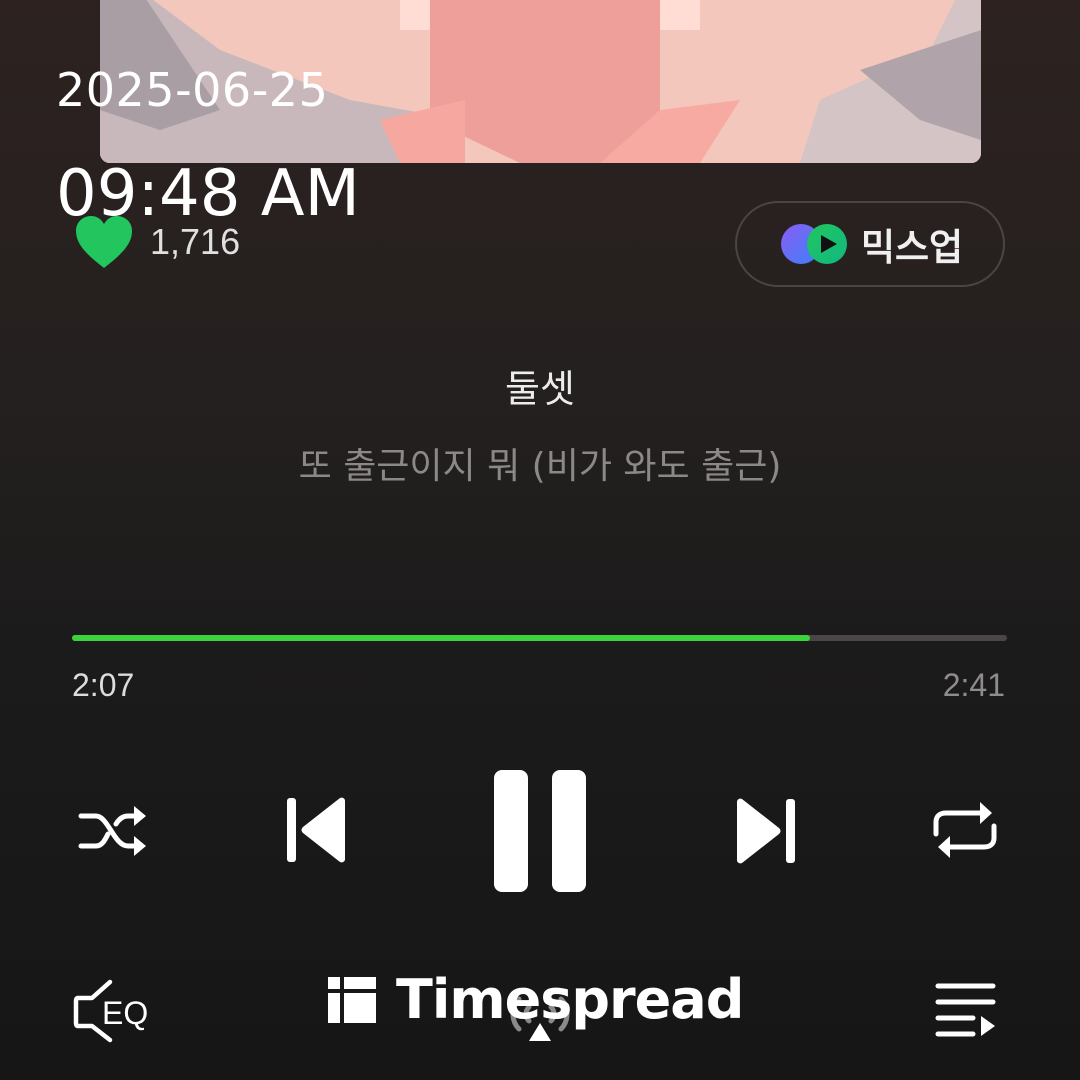 The height and width of the screenshot is (1080, 1080). I want to click on like-button: 1,716, so click(157, 242).